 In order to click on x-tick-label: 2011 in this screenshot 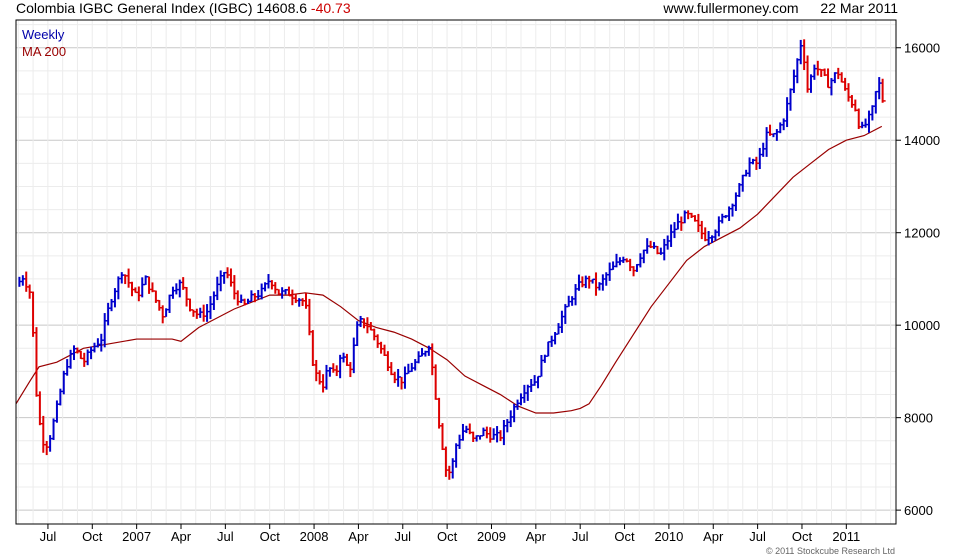, I will do `click(846, 536)`.